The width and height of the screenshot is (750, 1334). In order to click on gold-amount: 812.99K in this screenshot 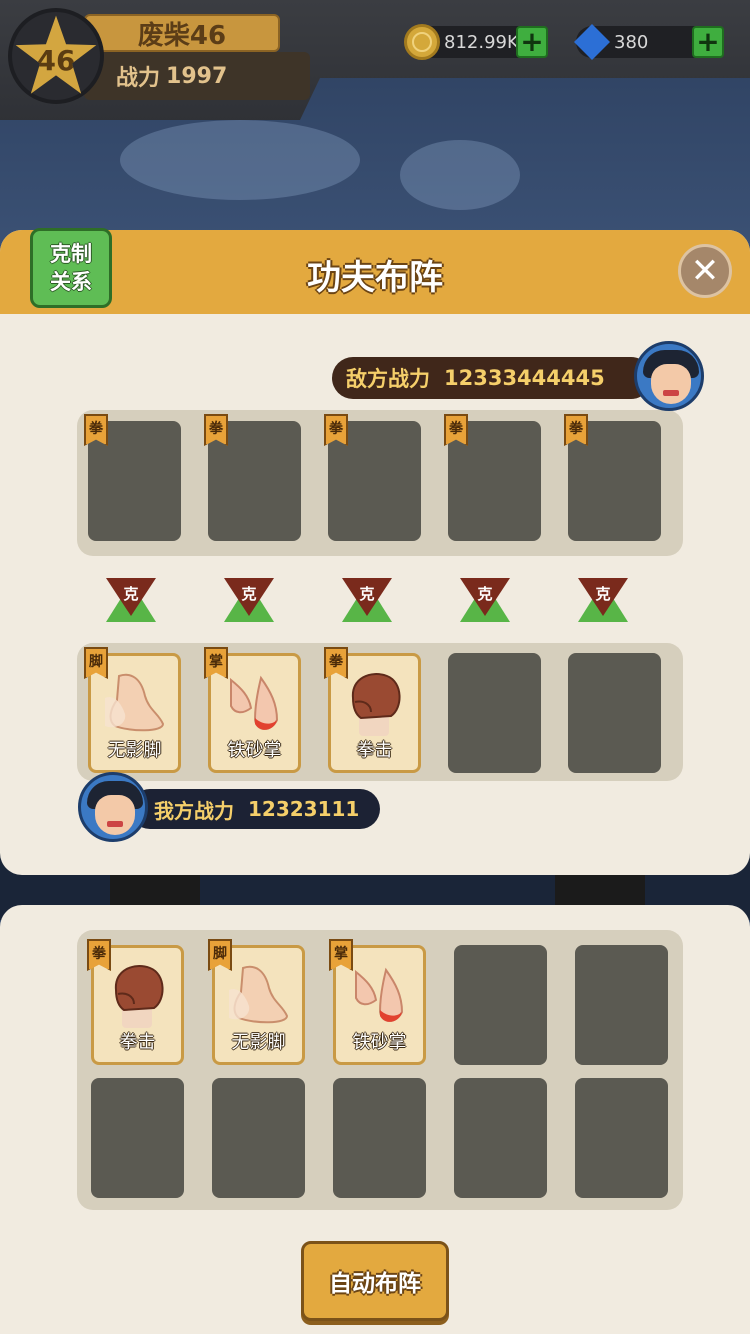, I will do `click(481, 42)`.